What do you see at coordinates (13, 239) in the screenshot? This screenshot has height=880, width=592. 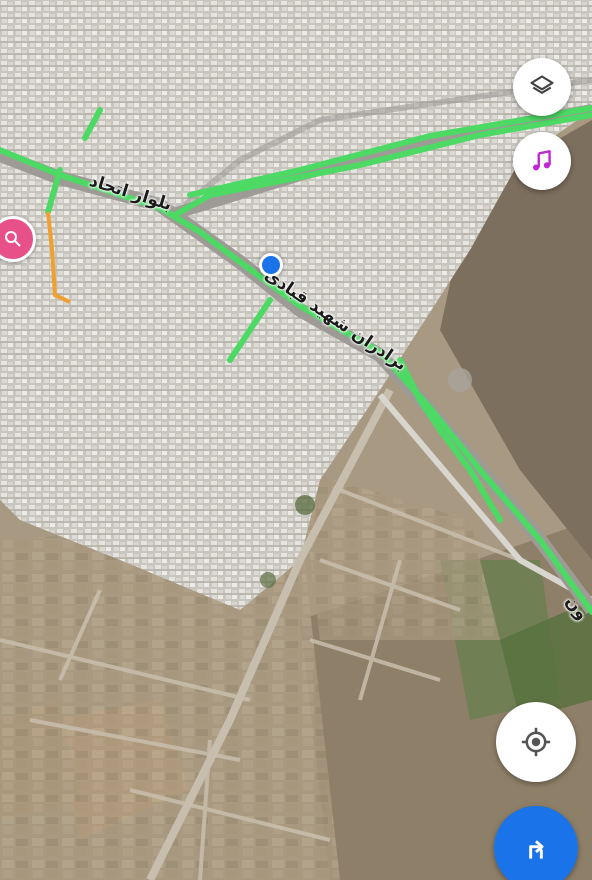 I see `search-icon` at bounding box center [13, 239].